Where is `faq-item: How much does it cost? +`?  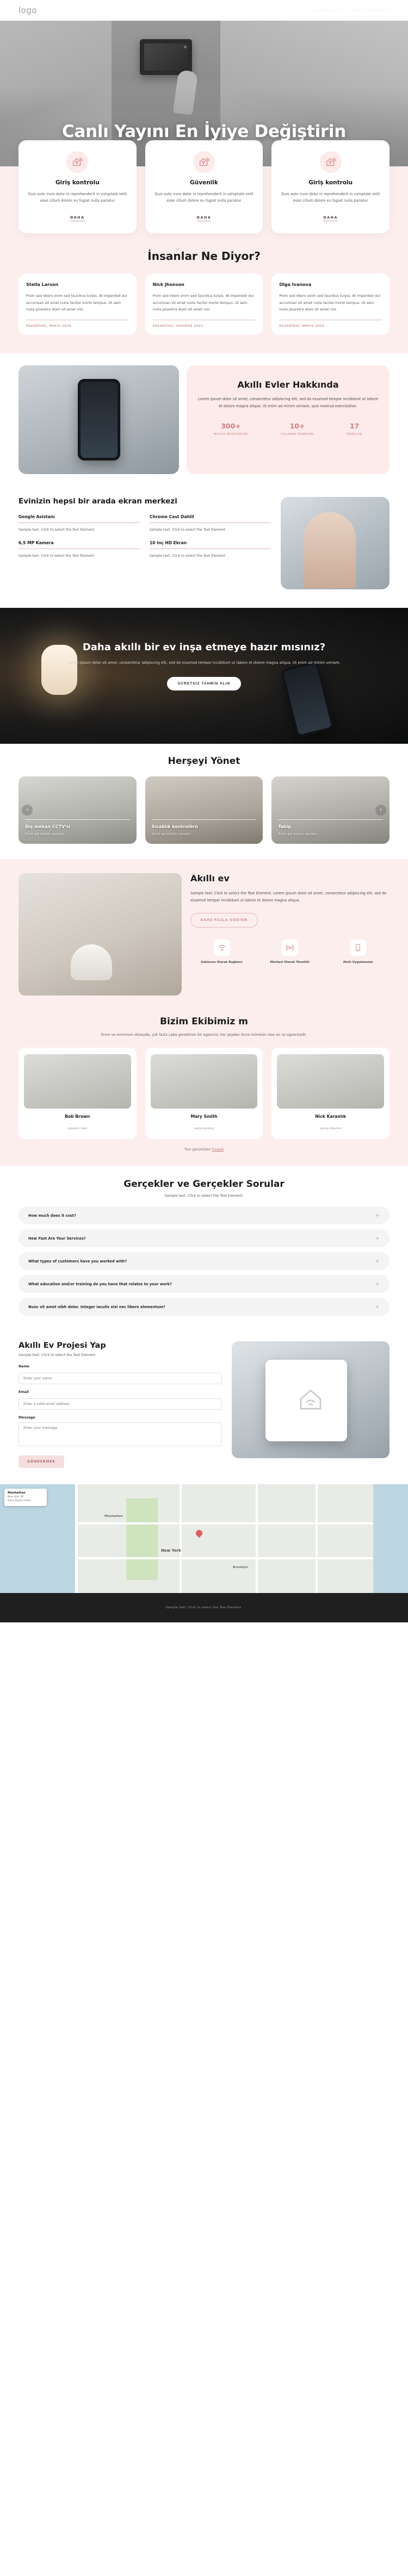
faq-item: How much does it cost? + is located at coordinates (204, 1215).